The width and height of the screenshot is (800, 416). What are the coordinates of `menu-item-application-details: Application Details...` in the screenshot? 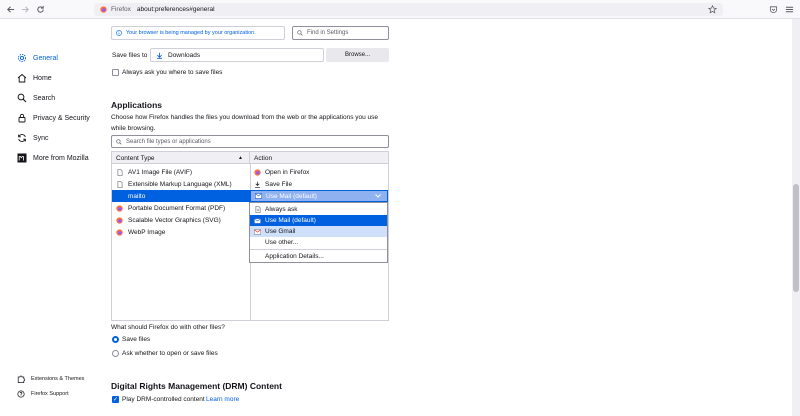 It's located at (318, 256).